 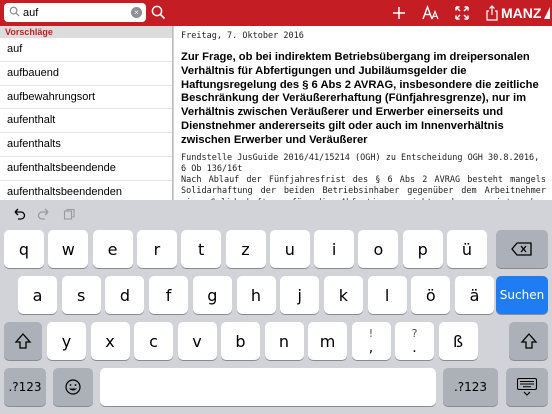 I want to click on letter-key: j, so click(x=300, y=295).